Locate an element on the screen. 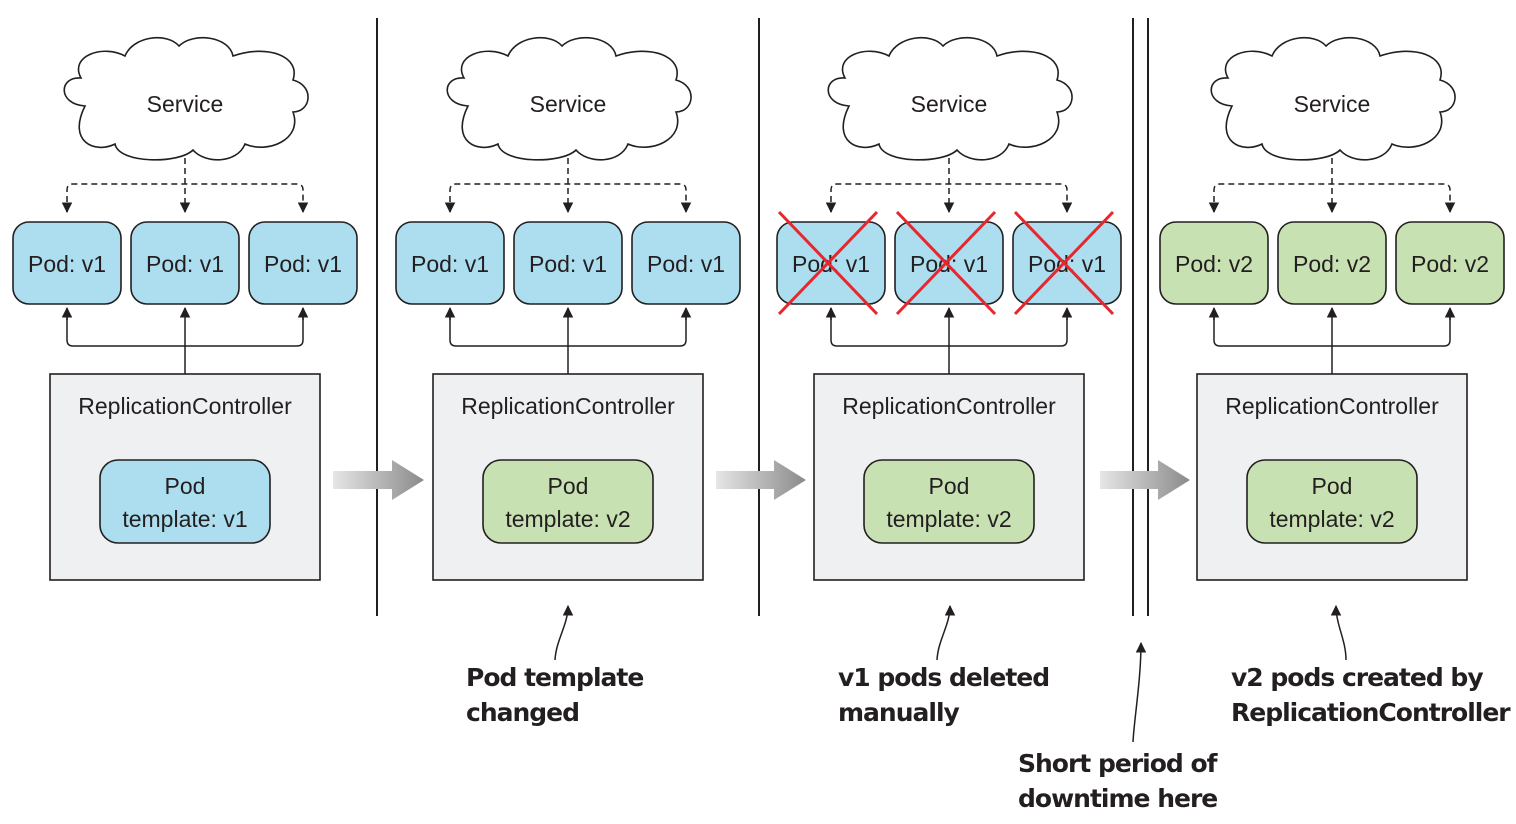 The width and height of the screenshot is (1516, 824). annotation-line: changed is located at coordinates (522, 712).